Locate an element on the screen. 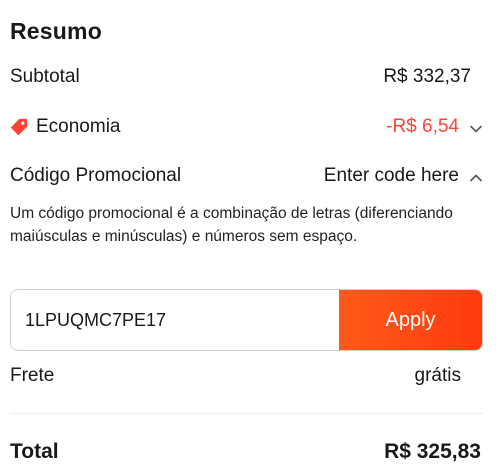 This screenshot has width=500, height=475. chevron-down-icon is located at coordinates (476, 127).